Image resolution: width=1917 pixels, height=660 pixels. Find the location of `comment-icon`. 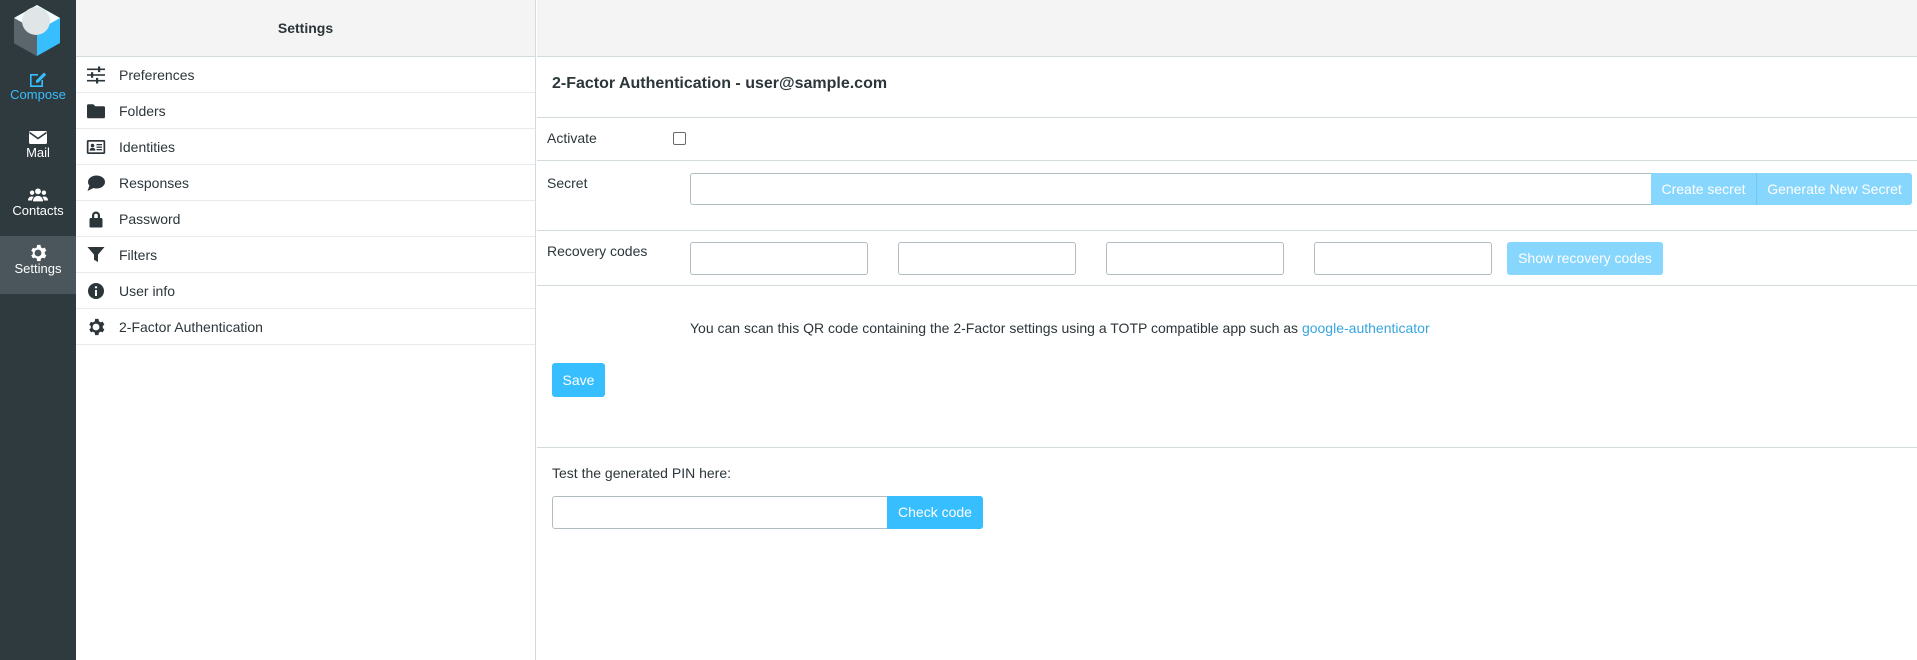

comment-icon is located at coordinates (96, 183).